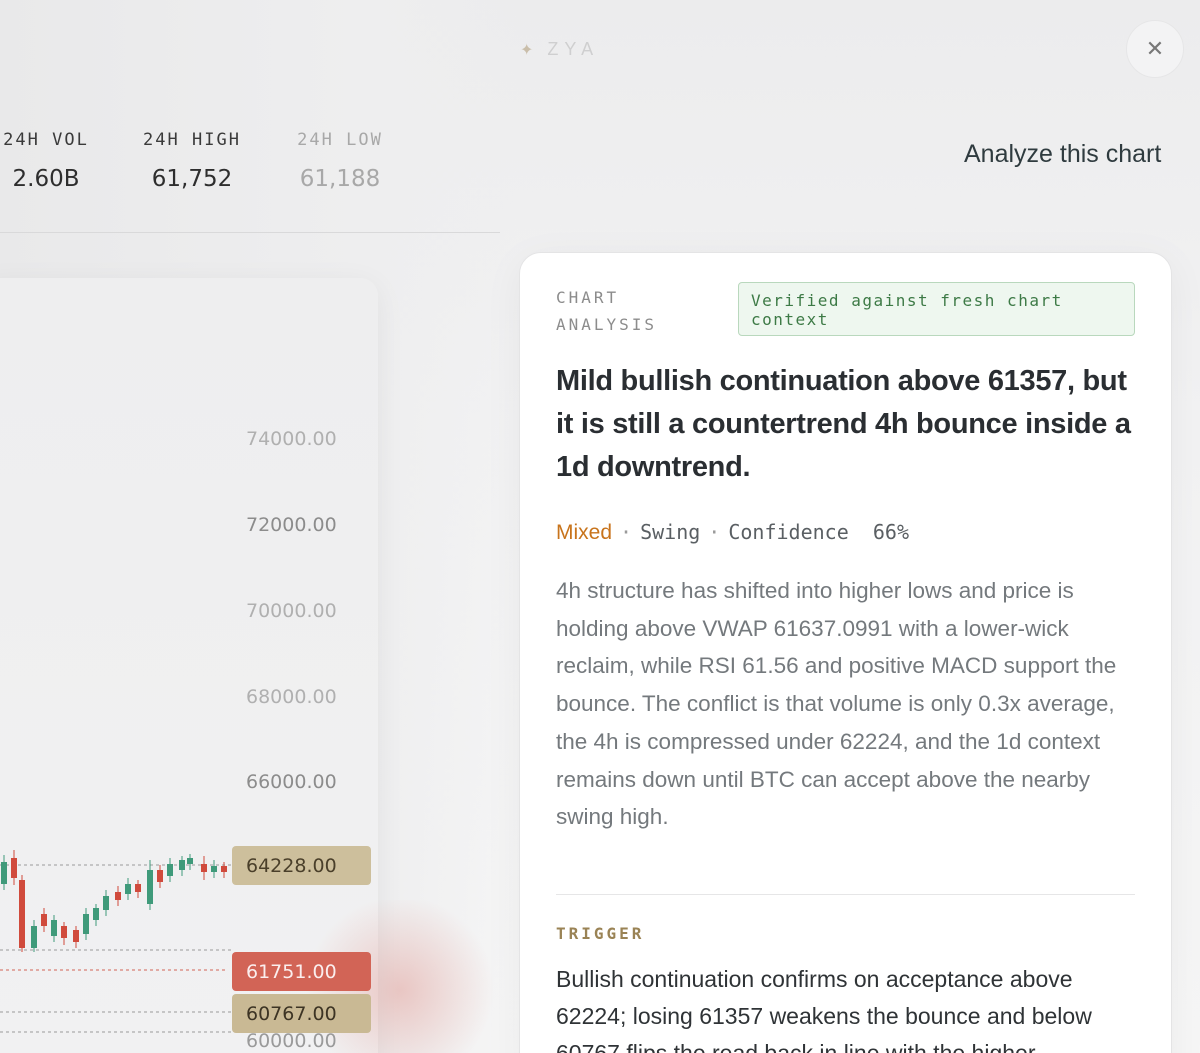 Image resolution: width=1200 pixels, height=1053 pixels. What do you see at coordinates (788, 532) in the screenshot?
I see `confidence-label: Confidence` at bounding box center [788, 532].